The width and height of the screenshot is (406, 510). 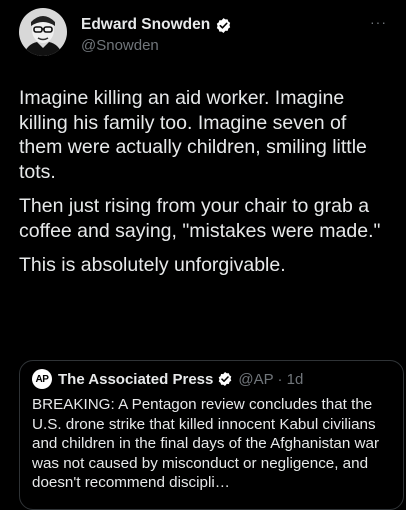 What do you see at coordinates (223, 25) in the screenshot?
I see `verified-badge-icon` at bounding box center [223, 25].